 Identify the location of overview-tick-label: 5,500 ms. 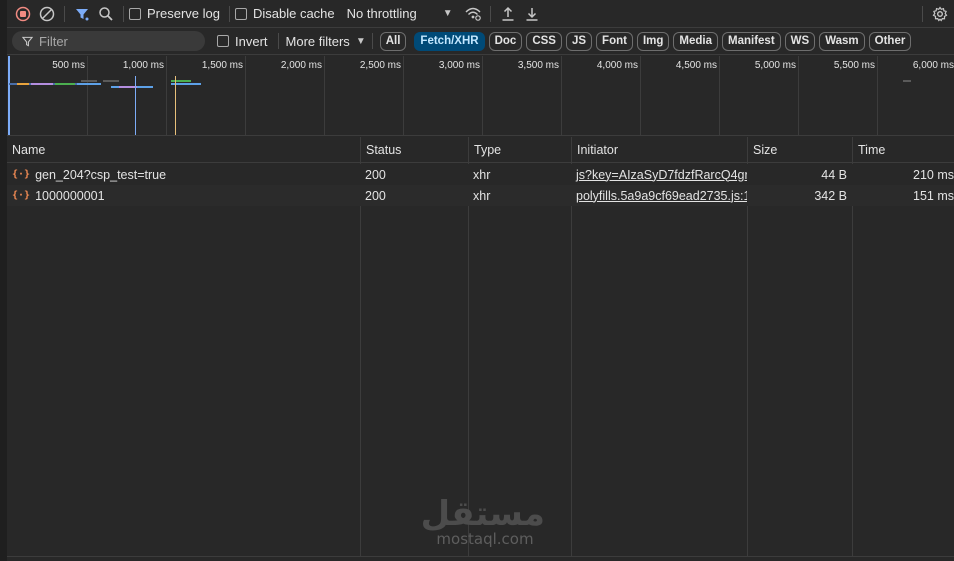
(854, 65).